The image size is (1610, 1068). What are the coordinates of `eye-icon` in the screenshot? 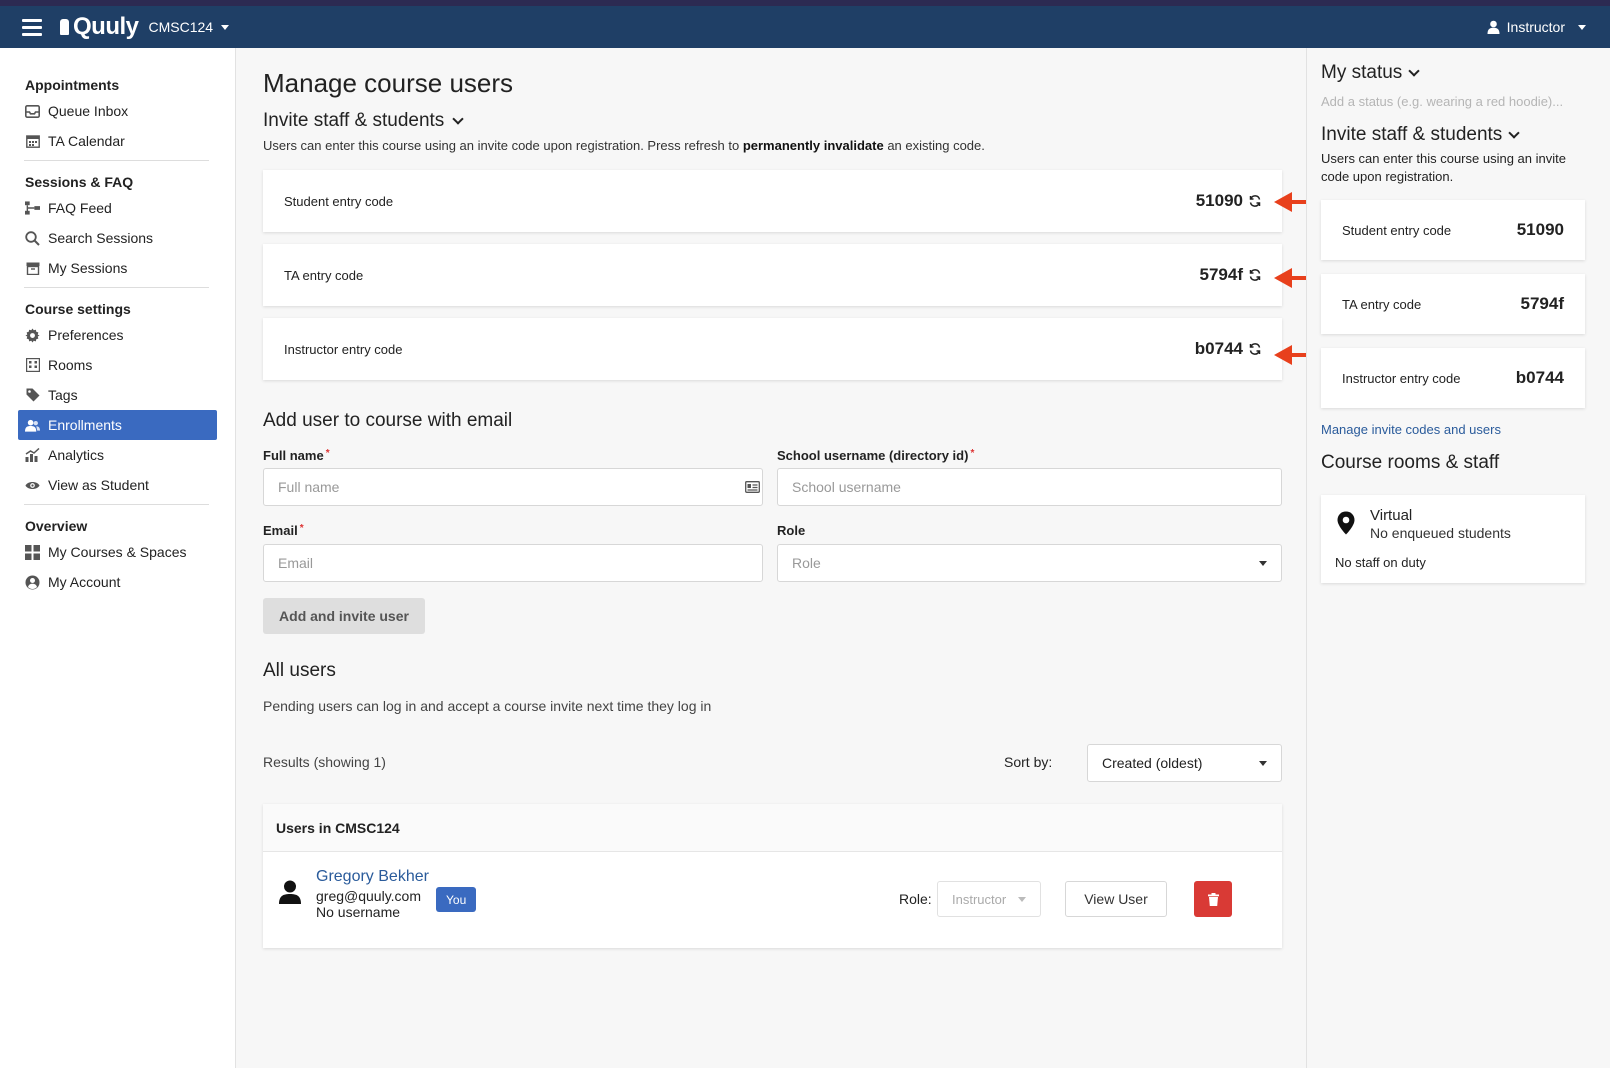 It's located at (32, 485).